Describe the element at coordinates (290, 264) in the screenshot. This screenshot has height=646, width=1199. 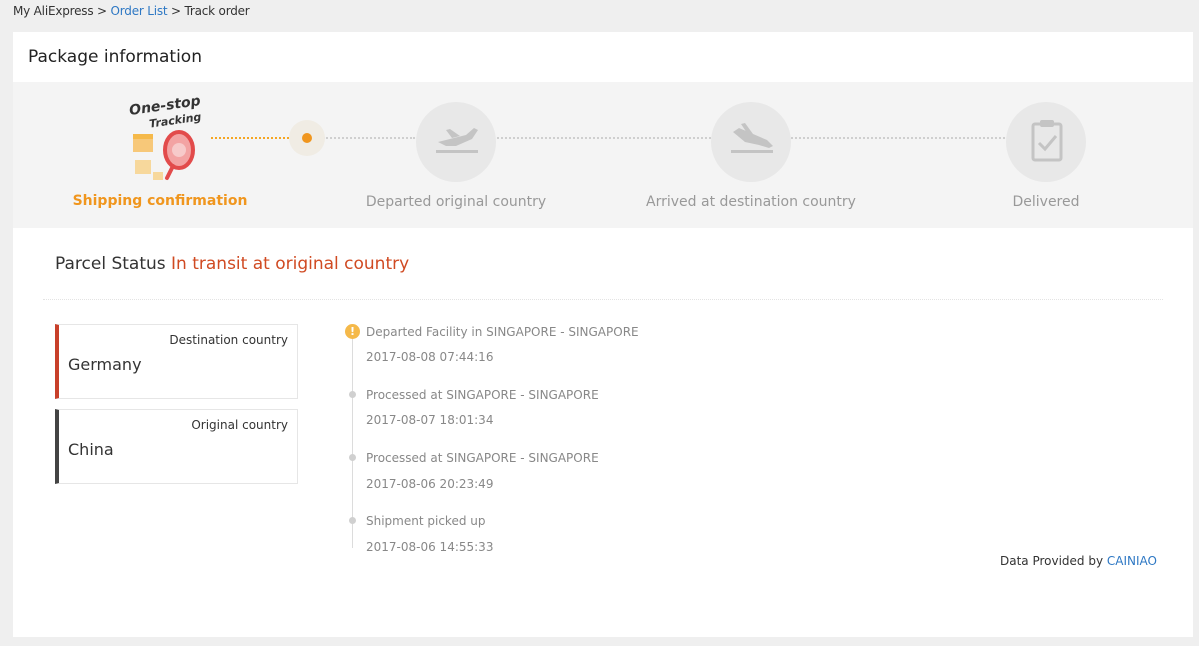
I see `parcel-status-value: In transit at original country` at that location.